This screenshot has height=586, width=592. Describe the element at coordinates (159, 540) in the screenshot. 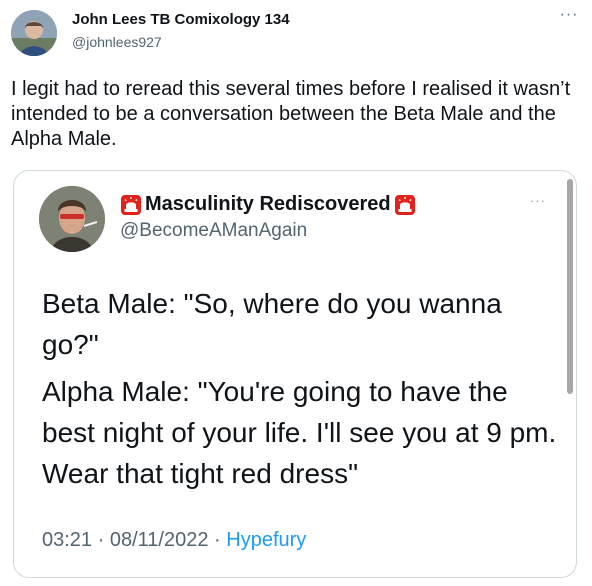

I see `quoted-date: 08/11/2022` at that location.